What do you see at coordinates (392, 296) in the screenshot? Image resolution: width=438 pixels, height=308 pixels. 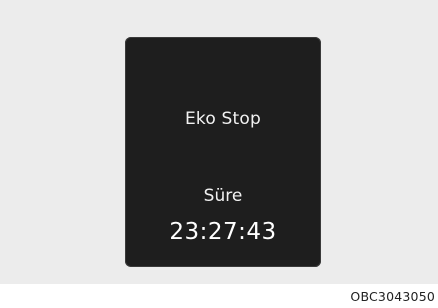 I see `figure-code-label: OBC3043050` at bounding box center [392, 296].